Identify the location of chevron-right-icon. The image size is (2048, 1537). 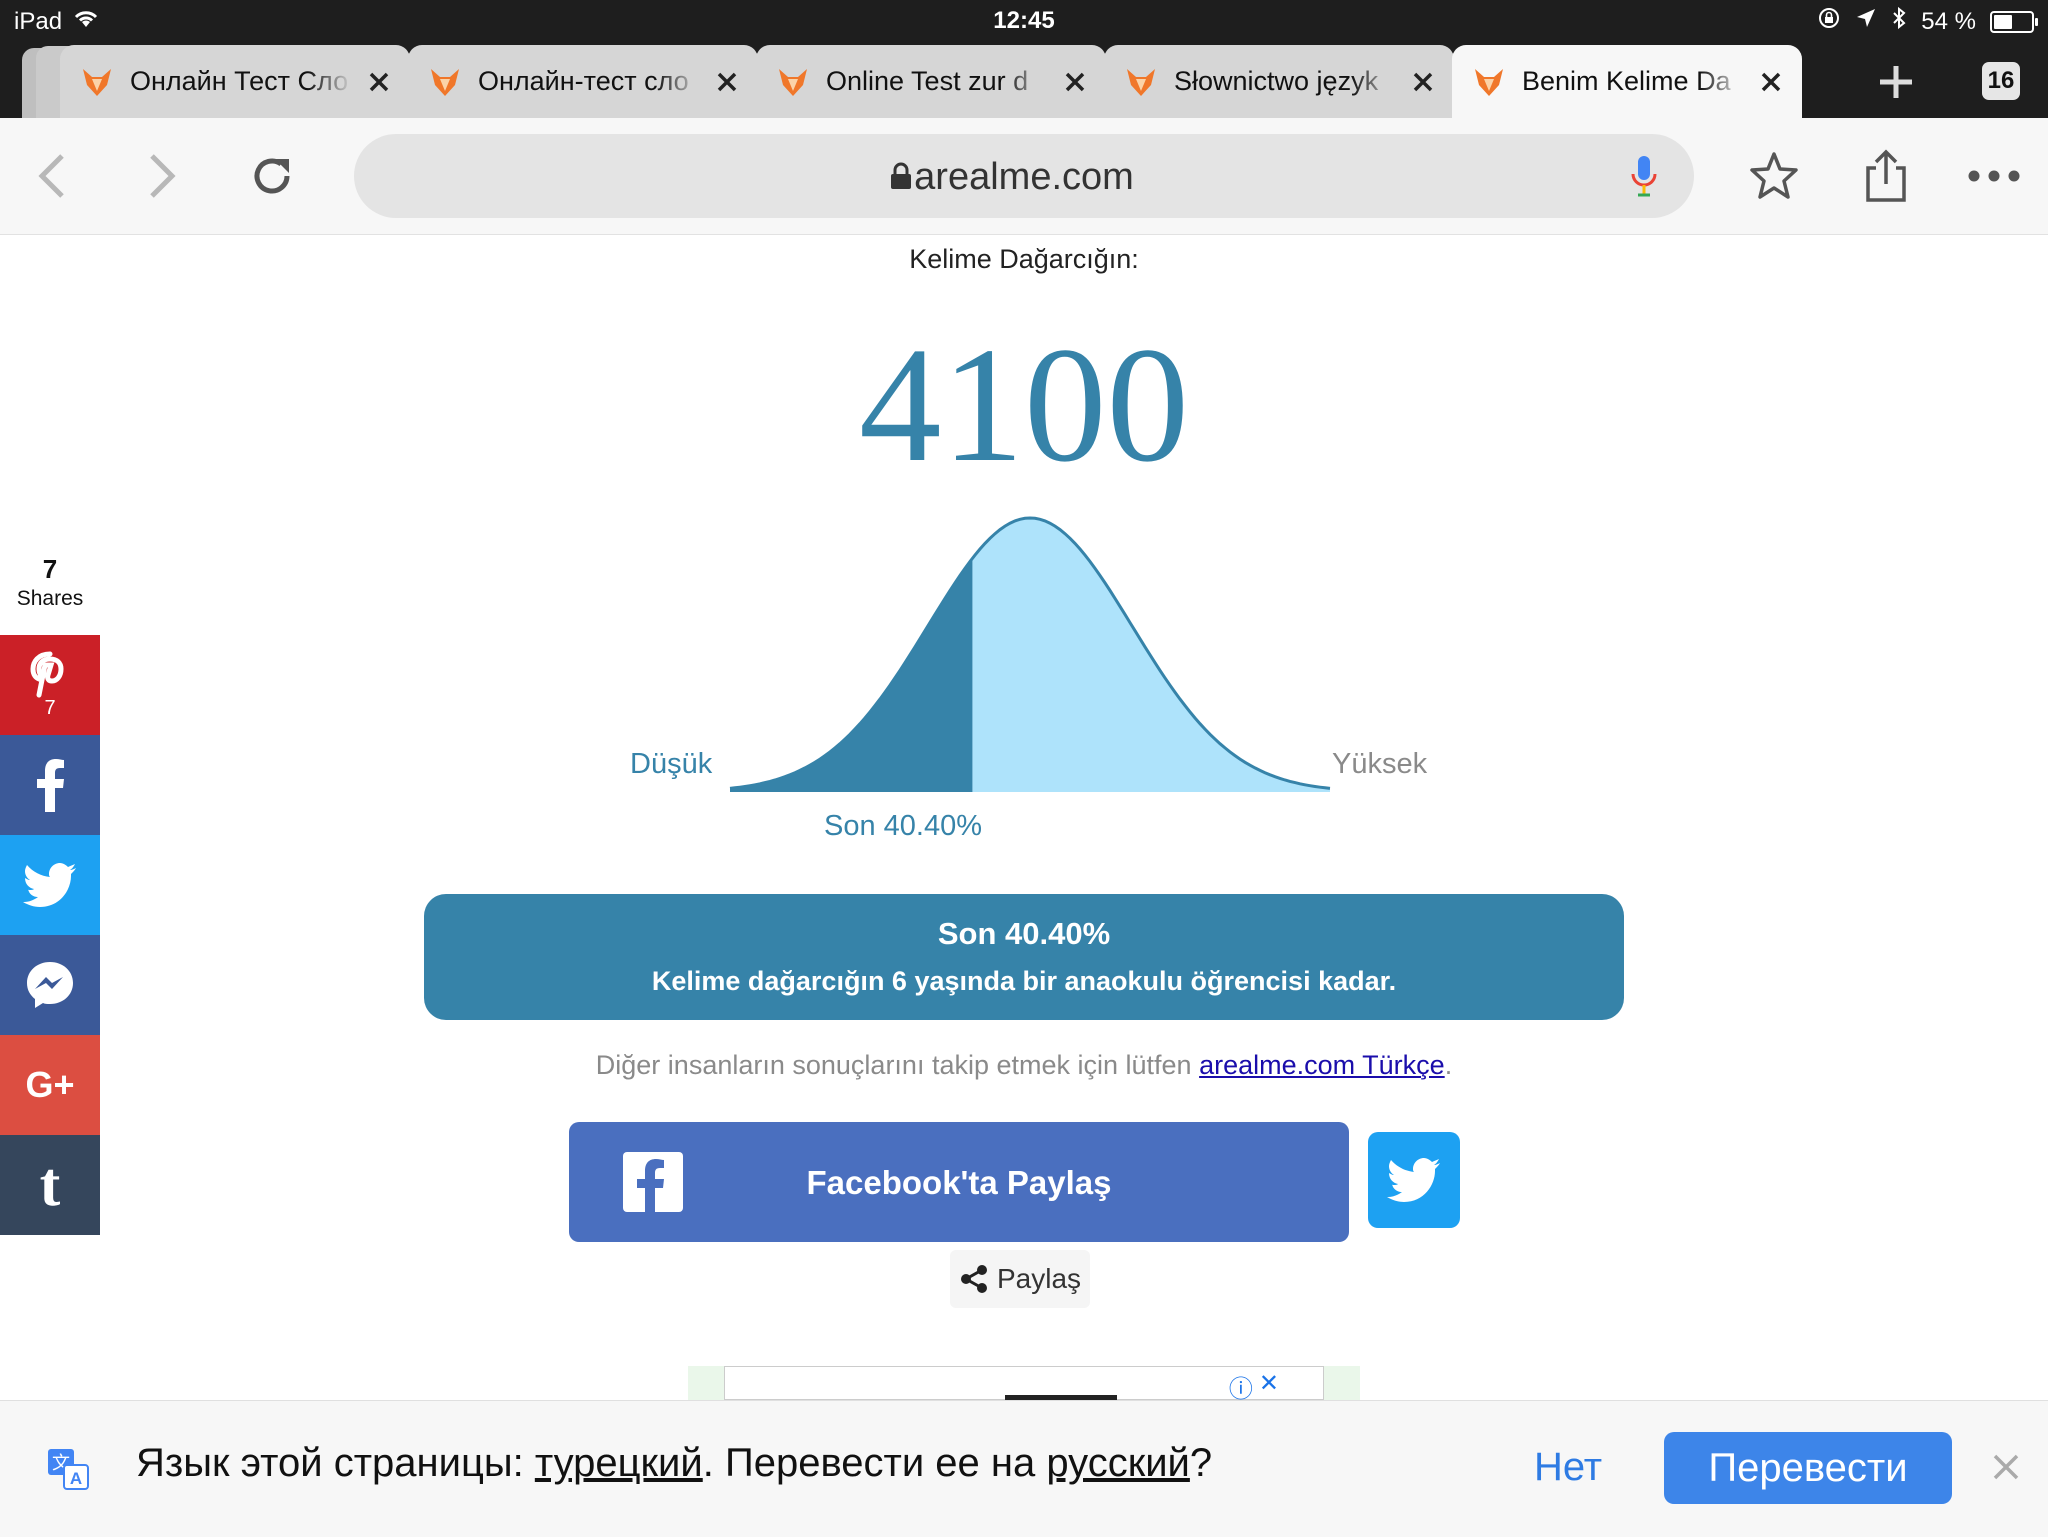
(163, 176).